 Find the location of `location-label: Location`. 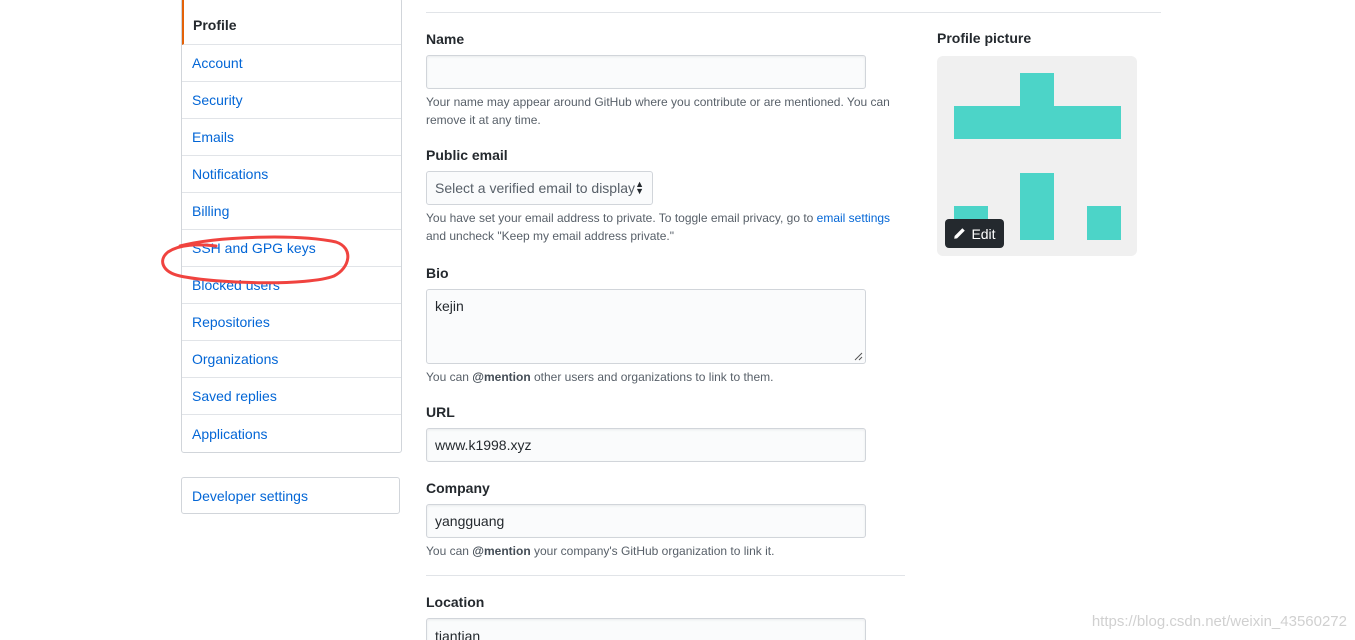

location-label: Location is located at coordinates (455, 602).